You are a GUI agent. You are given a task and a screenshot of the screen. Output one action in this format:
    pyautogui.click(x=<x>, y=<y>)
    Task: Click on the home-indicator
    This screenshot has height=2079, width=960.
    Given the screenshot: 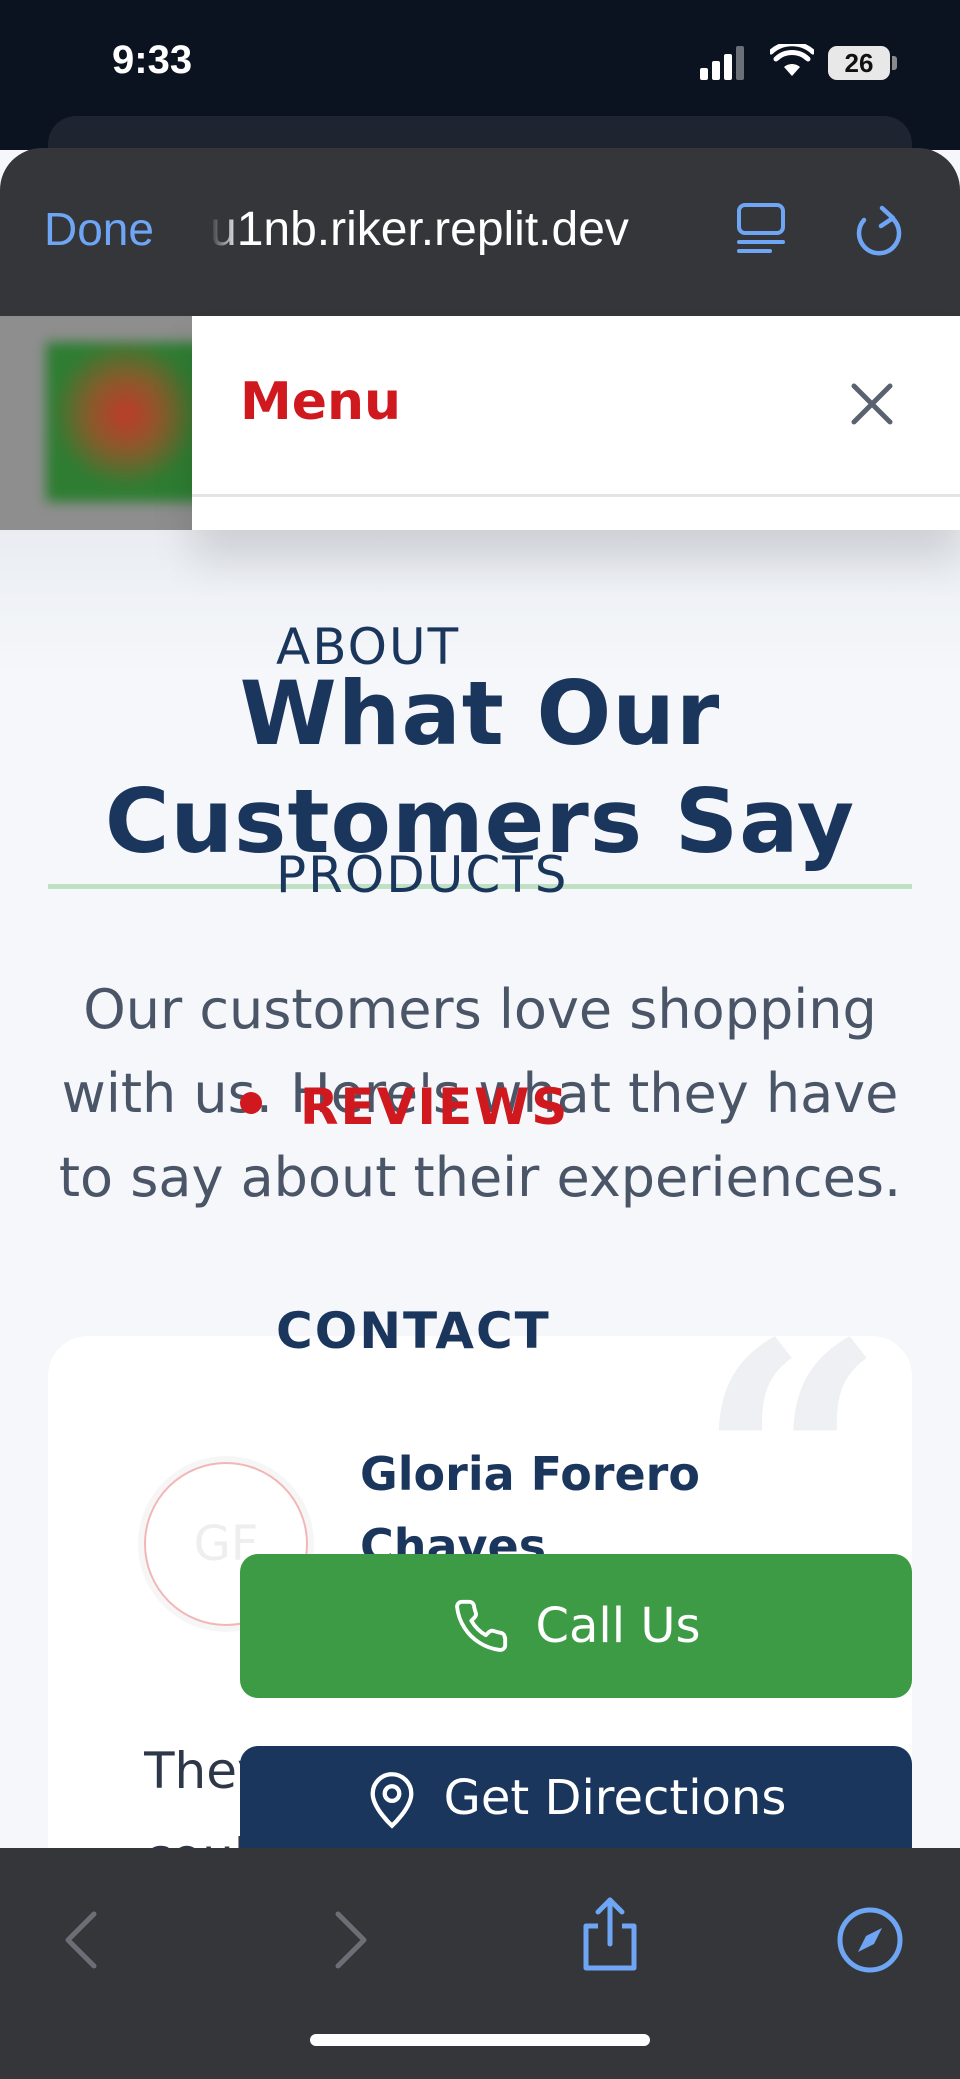 What is the action you would take?
    pyautogui.click(x=480, y=2040)
    